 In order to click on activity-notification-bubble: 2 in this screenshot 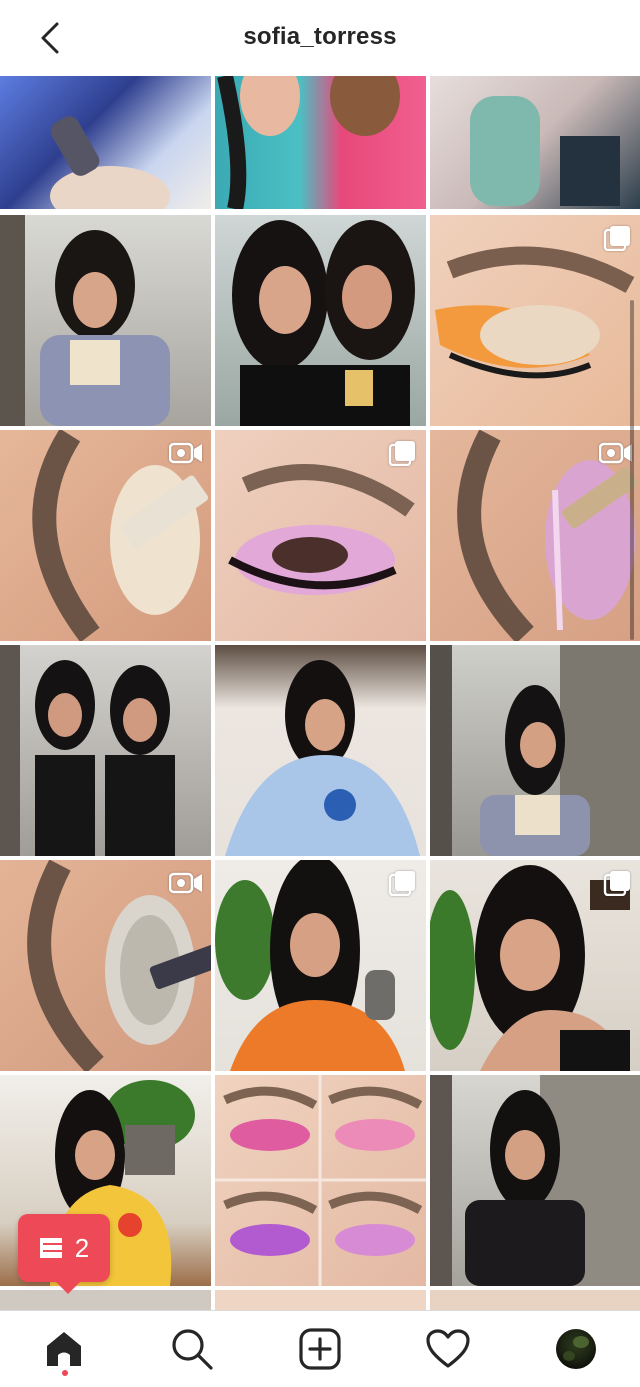, I will do `click(64, 1254)`.